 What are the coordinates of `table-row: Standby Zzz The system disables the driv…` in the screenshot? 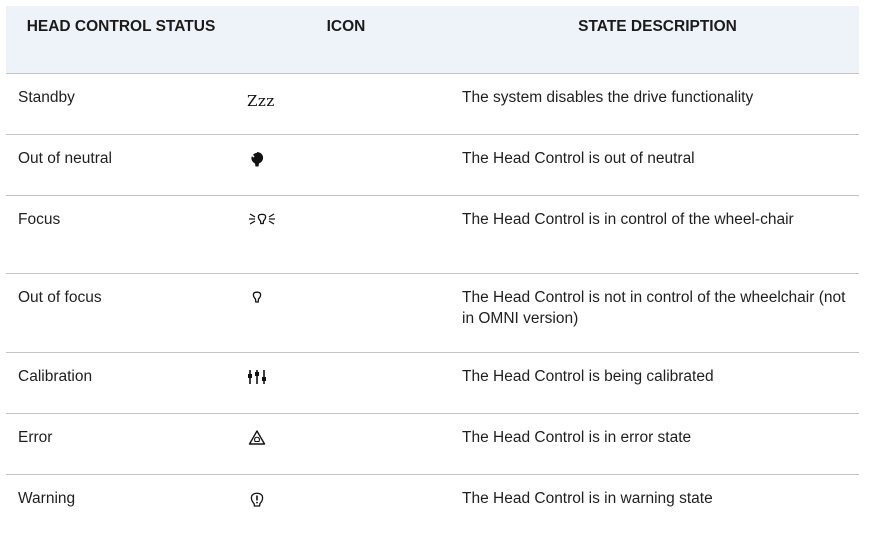 It's located at (432, 104).